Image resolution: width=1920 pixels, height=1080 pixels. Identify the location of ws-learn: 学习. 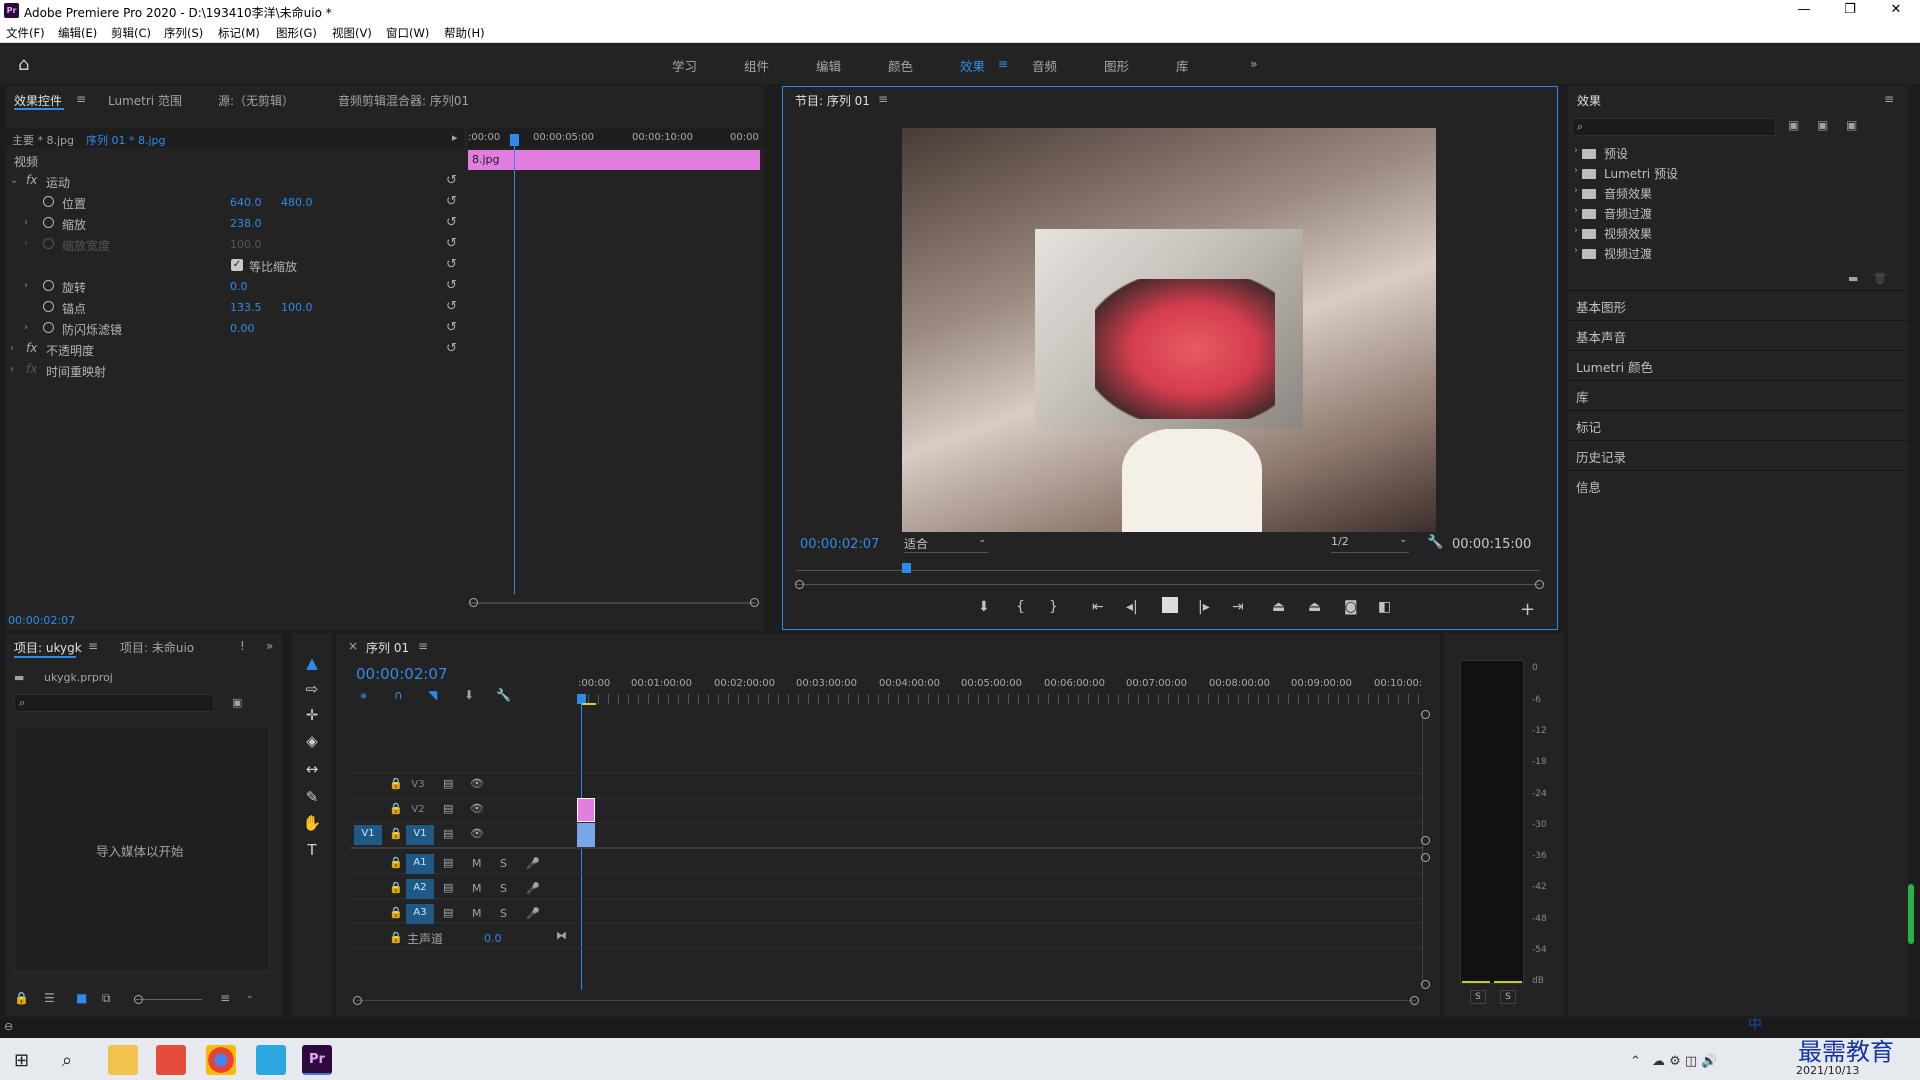
(684, 65).